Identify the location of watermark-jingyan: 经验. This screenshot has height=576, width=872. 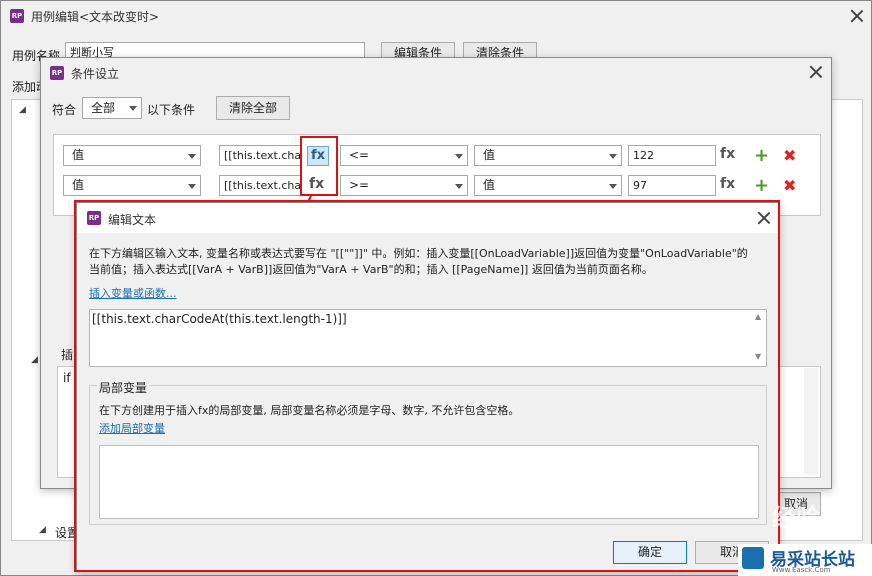
(796, 518).